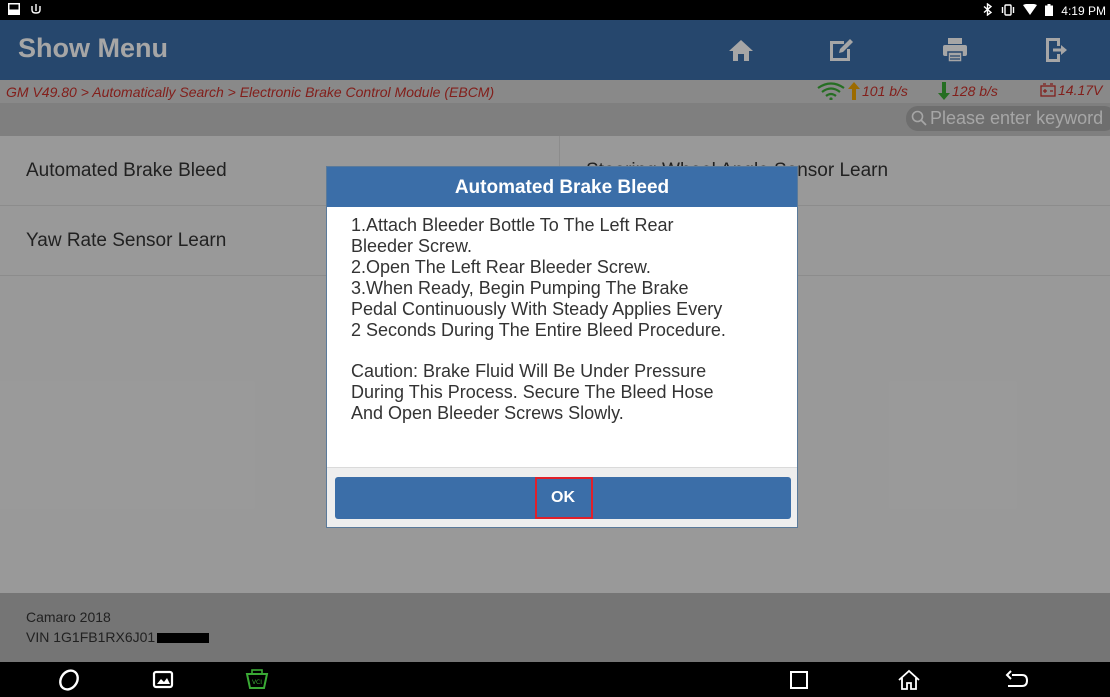 The image size is (1110, 697). I want to click on recent-apps-icon, so click(799, 680).